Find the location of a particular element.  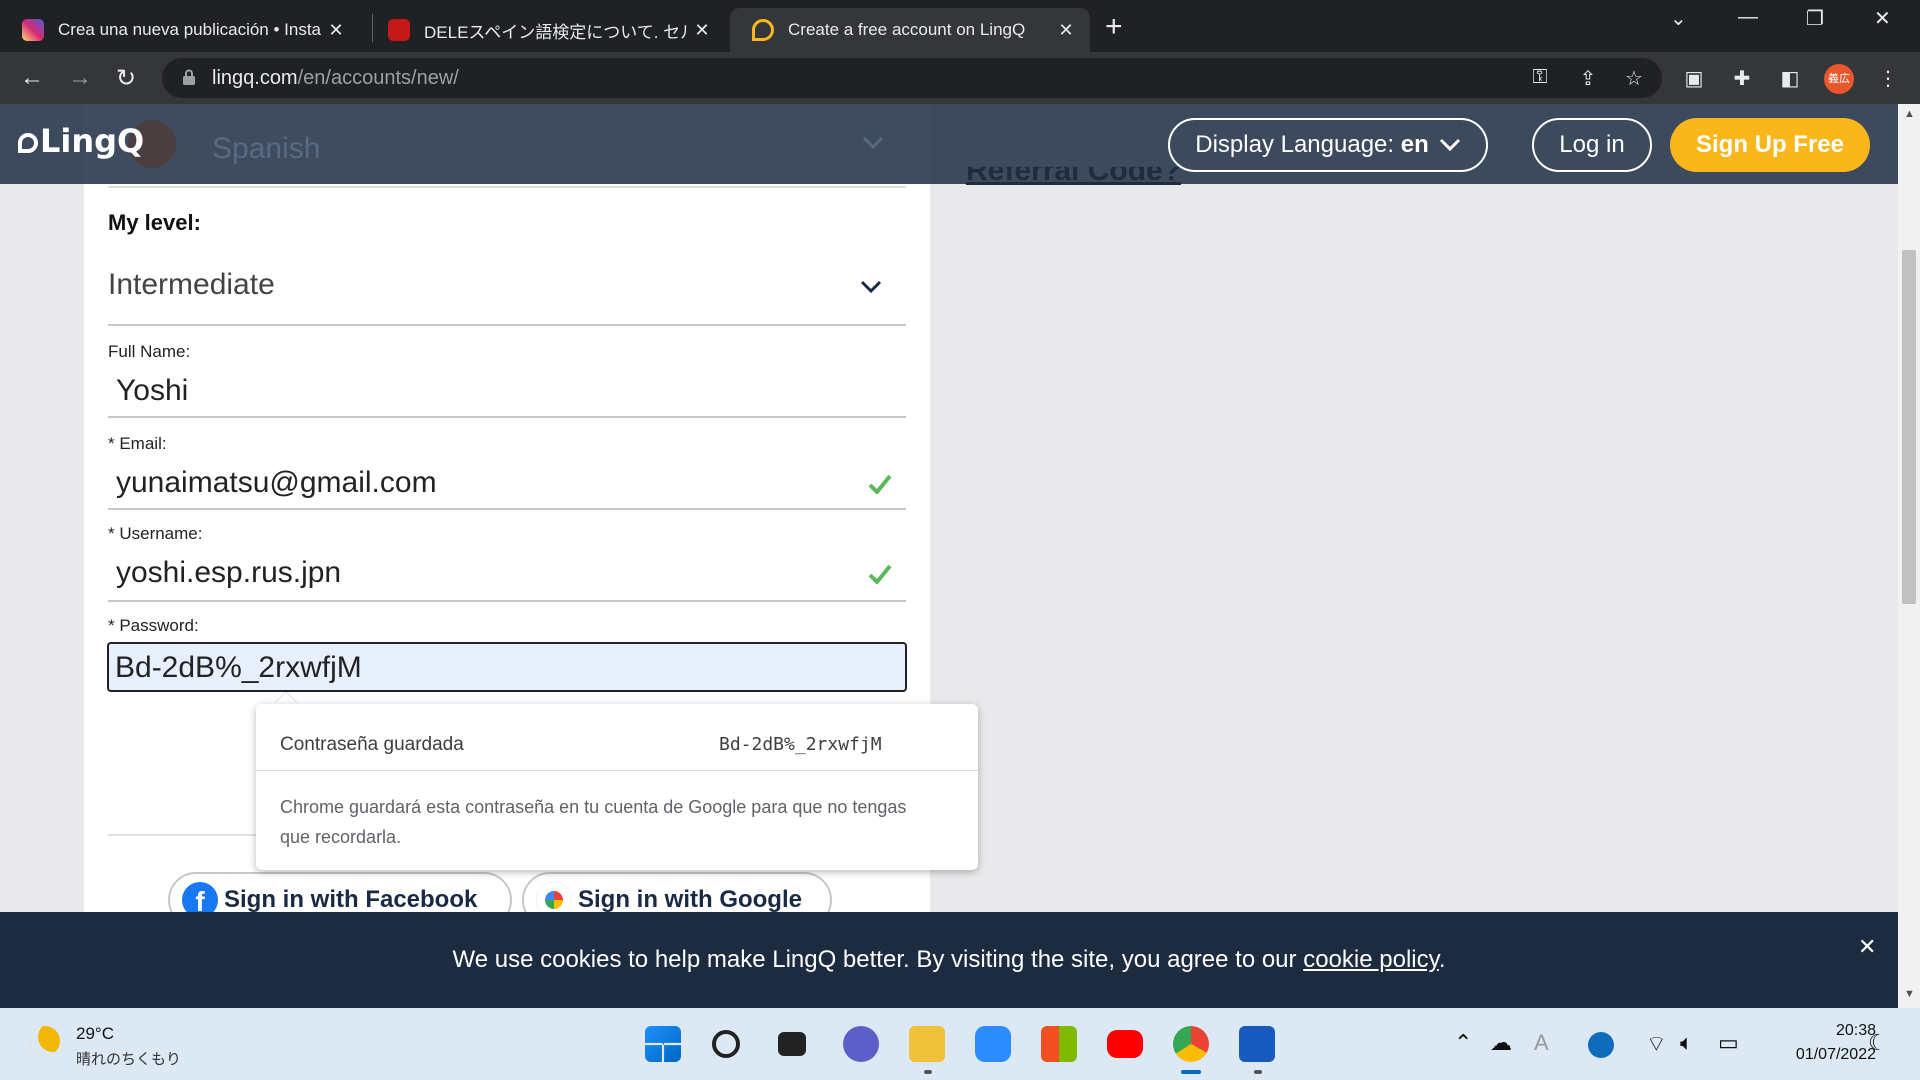

edge-notification-icon is located at coordinates (1601, 1045).